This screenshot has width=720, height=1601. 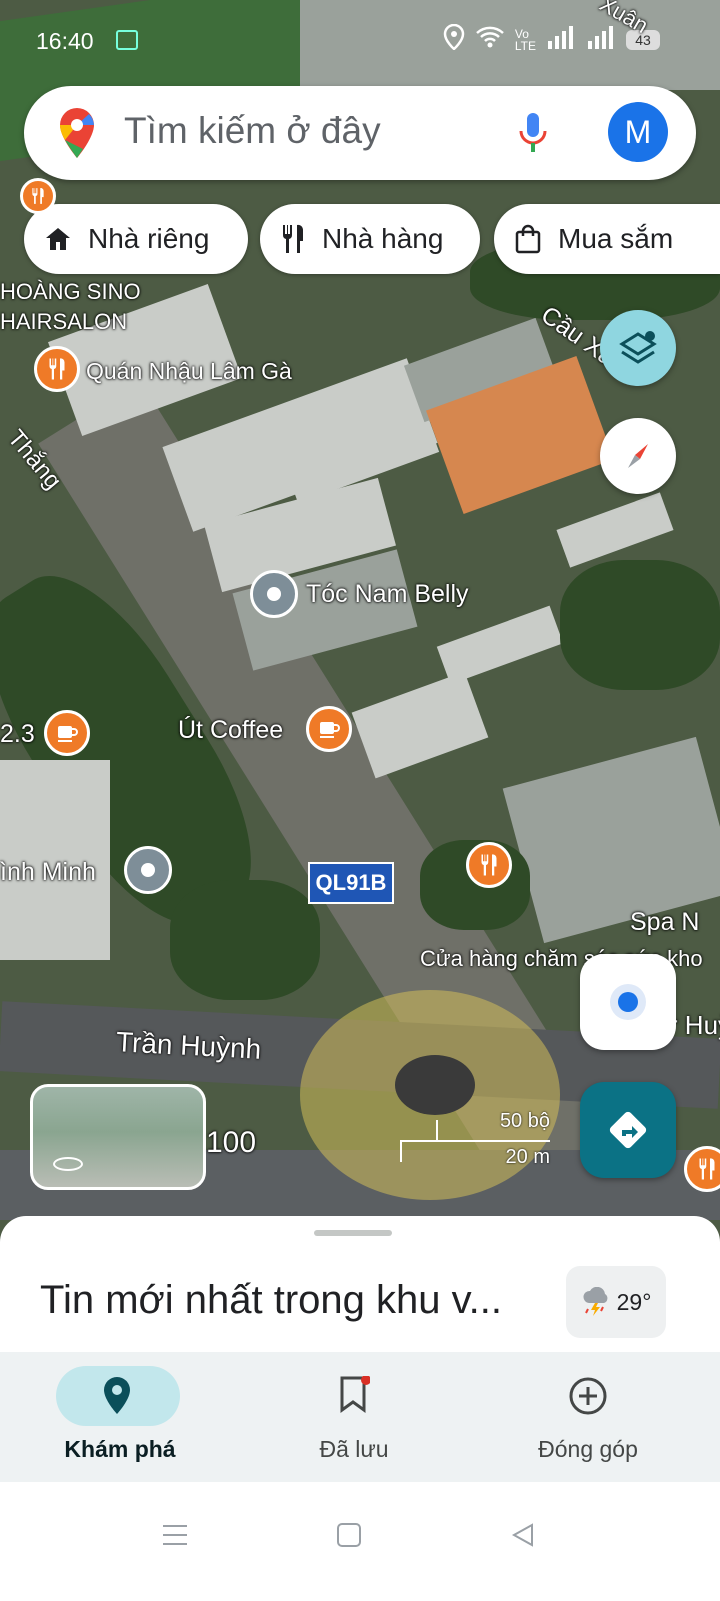 What do you see at coordinates (354, 1417) in the screenshot?
I see `nav-saved: Đã lưu` at bounding box center [354, 1417].